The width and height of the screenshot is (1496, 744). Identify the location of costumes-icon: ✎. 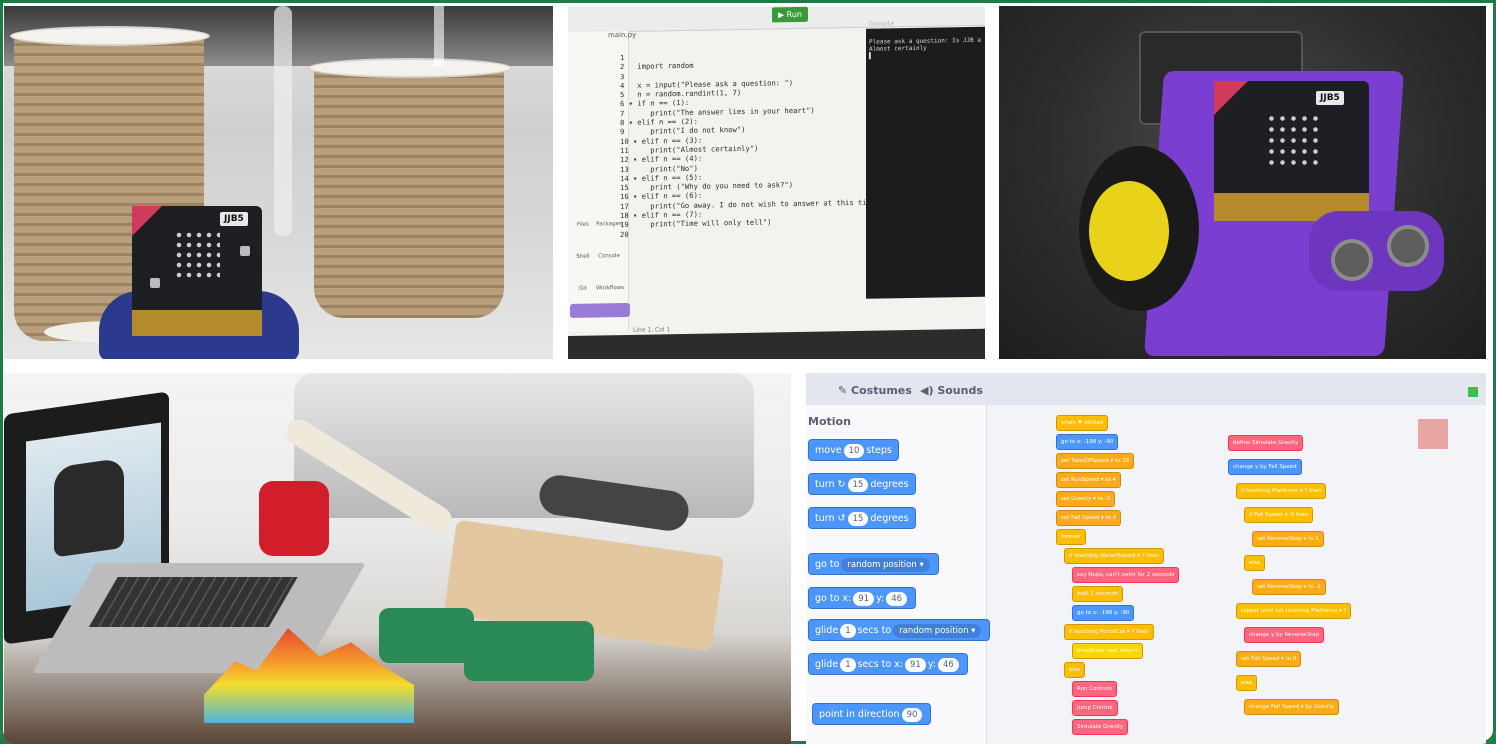
(845, 390).